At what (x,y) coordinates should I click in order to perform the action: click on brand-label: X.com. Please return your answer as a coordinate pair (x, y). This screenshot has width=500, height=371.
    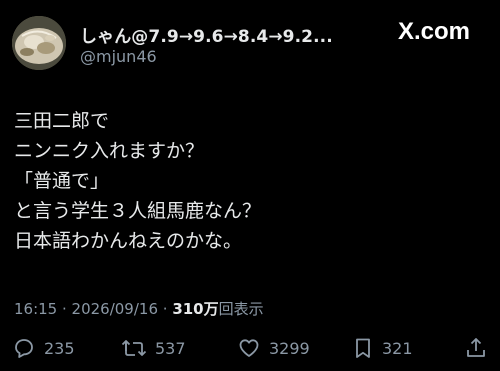
    Looking at the image, I should click on (433, 31).